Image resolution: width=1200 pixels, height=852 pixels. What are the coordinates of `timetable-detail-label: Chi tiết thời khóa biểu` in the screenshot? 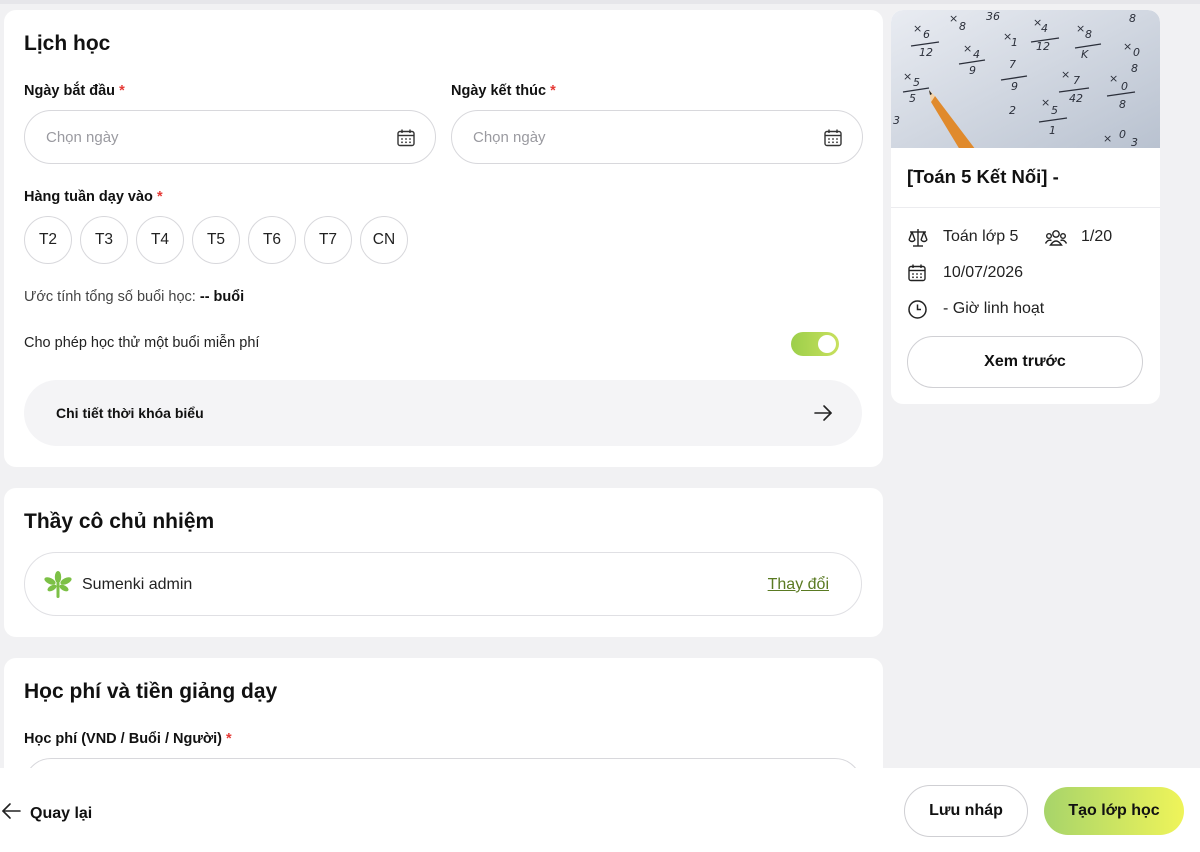 It's located at (130, 413).